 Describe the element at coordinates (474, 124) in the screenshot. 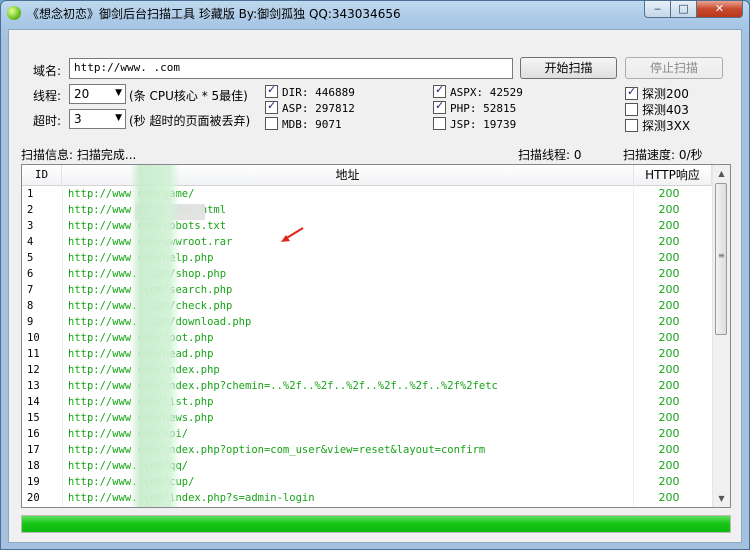

I see `dict-jsp-checkbox: JSP: 19739` at that location.